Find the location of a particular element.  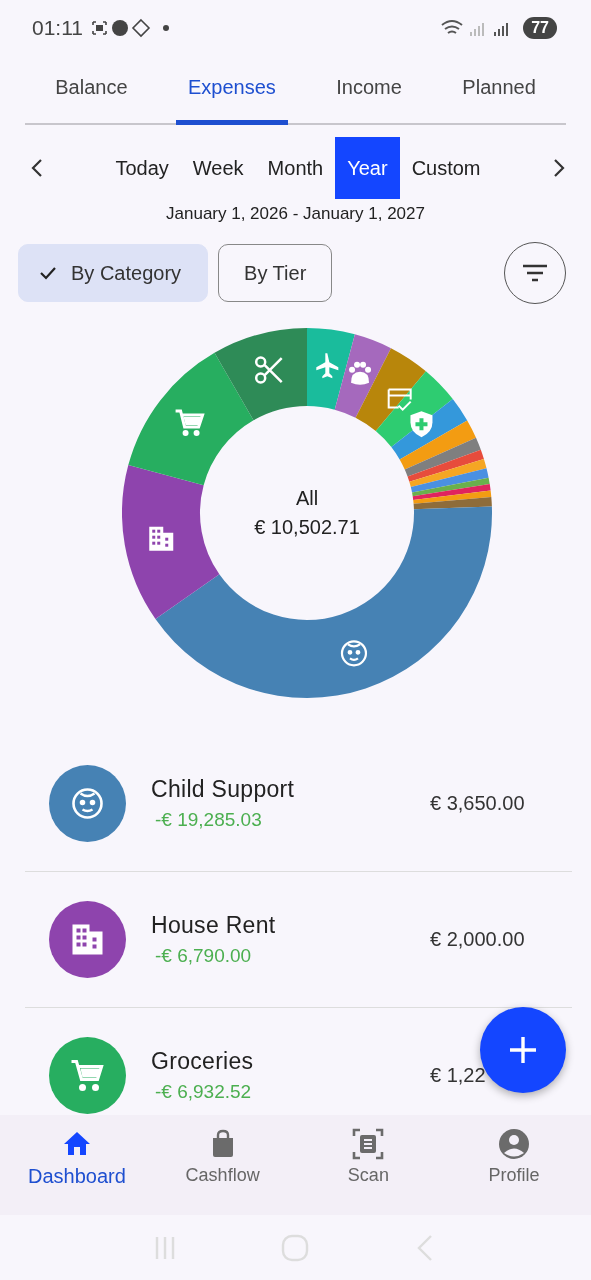

tab: Income is located at coordinates (369, 90).